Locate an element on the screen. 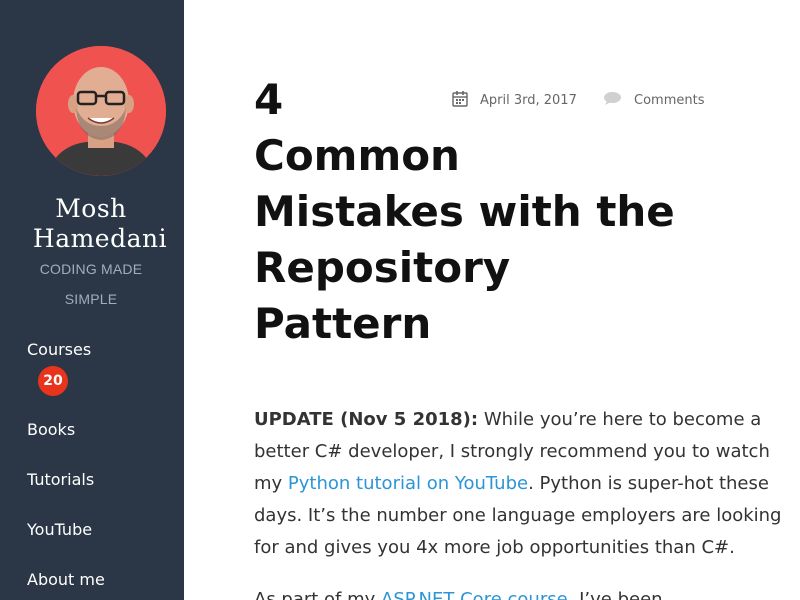  nav-courses: Courses is located at coordinates (59, 349).